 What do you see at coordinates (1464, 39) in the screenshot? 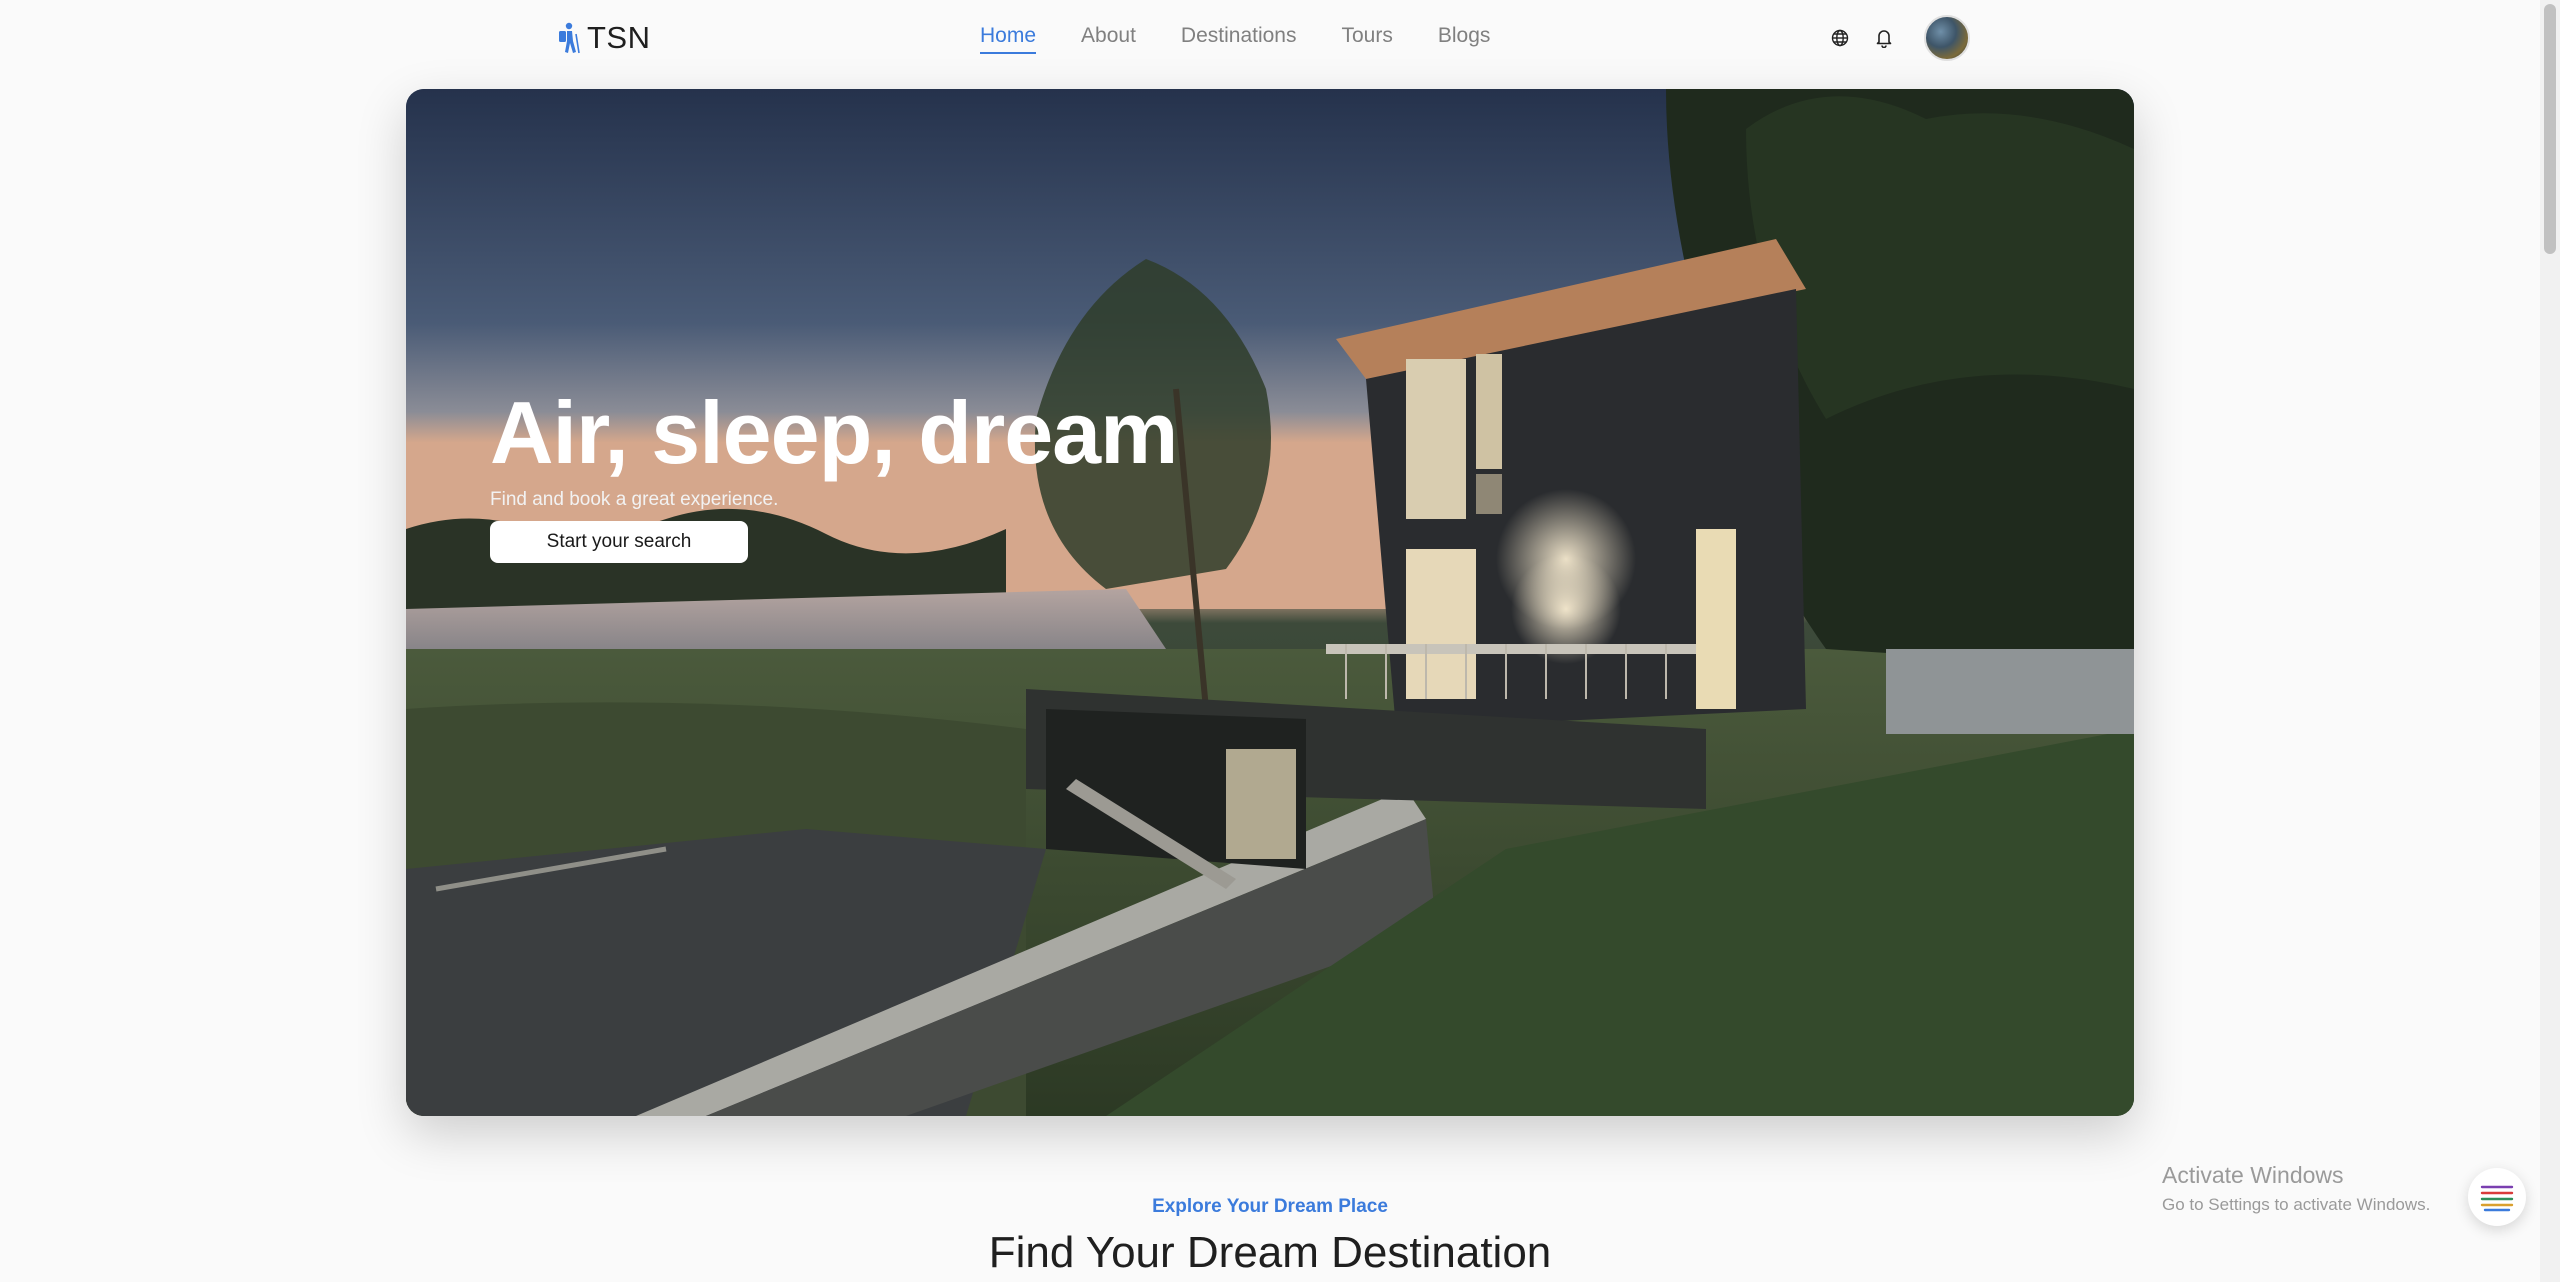
I see `nav-blogs: Blogs` at bounding box center [1464, 39].